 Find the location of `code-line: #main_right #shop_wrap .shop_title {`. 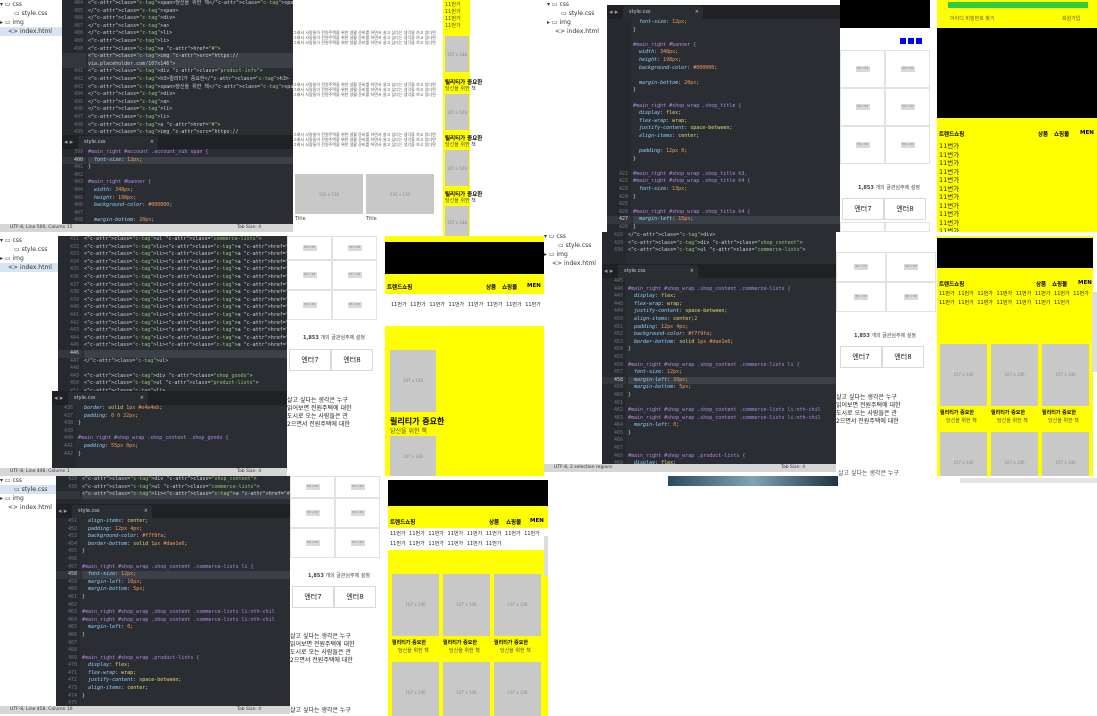

code-line: #main_right #shop_wrap .shop_title { is located at coordinates (736, 107).